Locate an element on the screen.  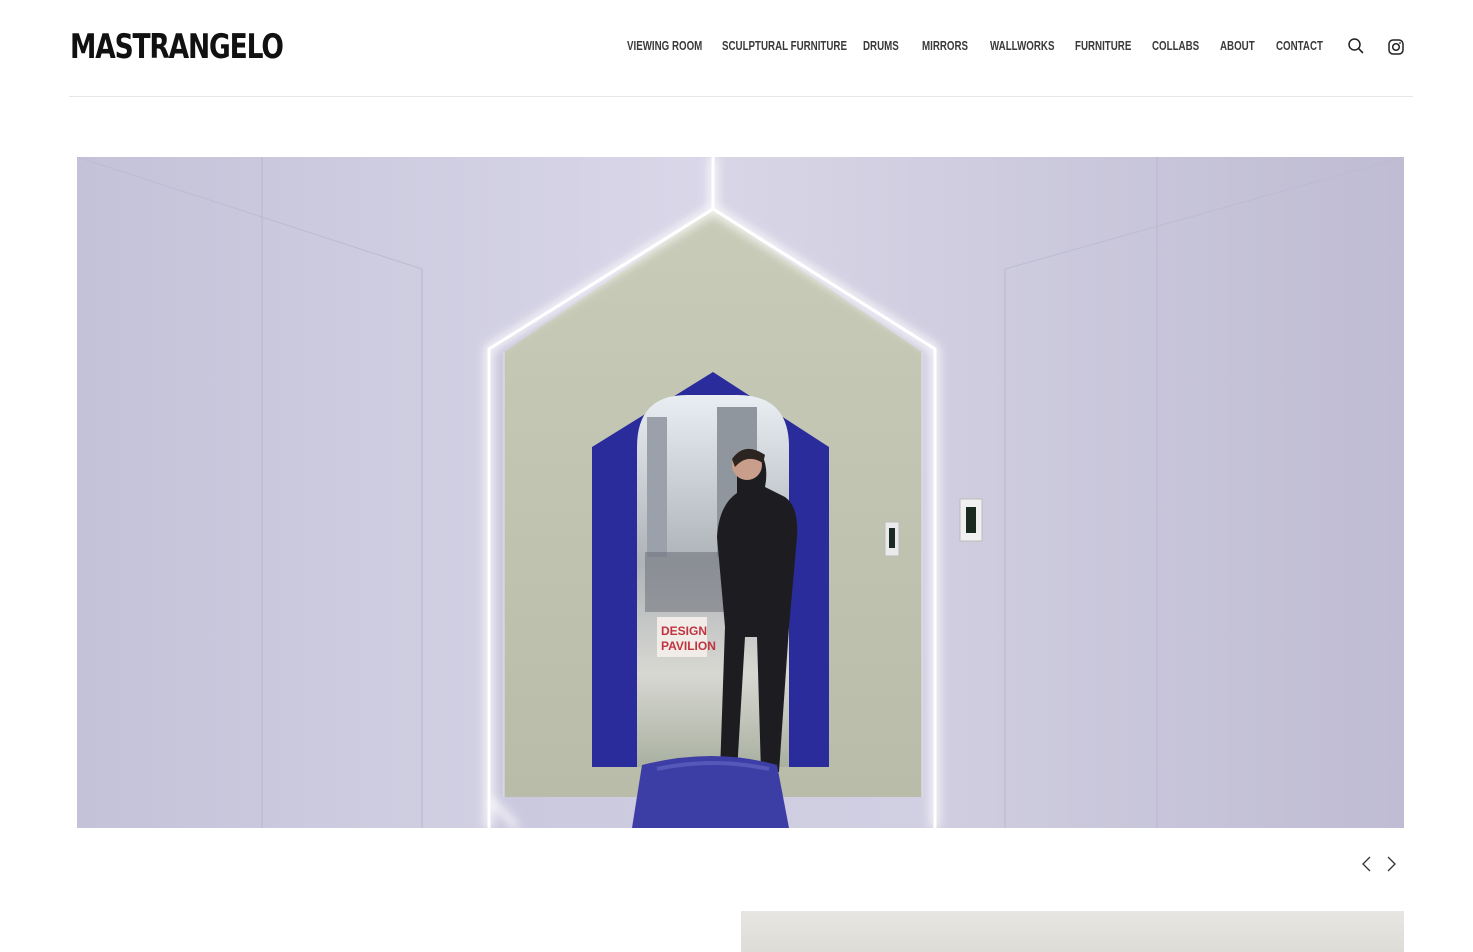
nav-item-drums: DRUMS is located at coordinates (881, 46).